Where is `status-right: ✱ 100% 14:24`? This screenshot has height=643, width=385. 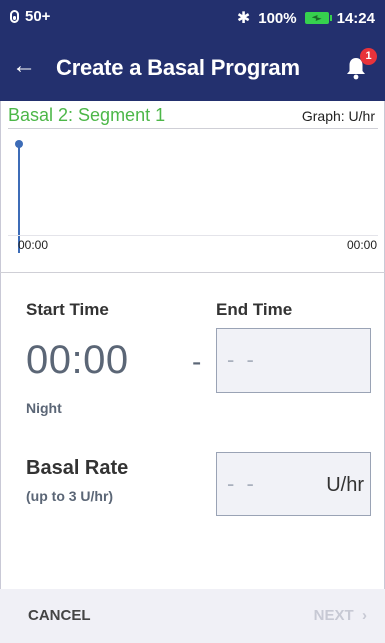
status-right: ✱ 100% 14:24 is located at coordinates (306, 18).